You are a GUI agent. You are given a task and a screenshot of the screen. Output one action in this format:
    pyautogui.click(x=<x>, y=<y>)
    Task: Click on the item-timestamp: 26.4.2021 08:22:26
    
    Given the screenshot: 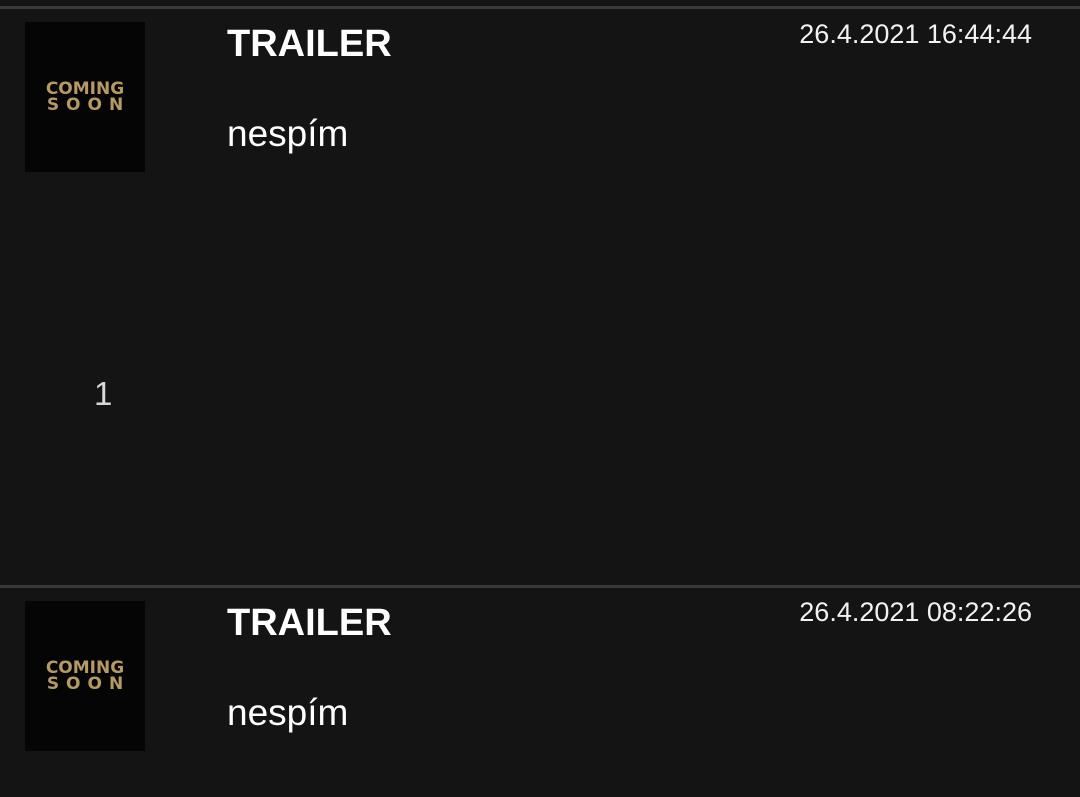 What is the action you would take?
    pyautogui.click(x=915, y=612)
    